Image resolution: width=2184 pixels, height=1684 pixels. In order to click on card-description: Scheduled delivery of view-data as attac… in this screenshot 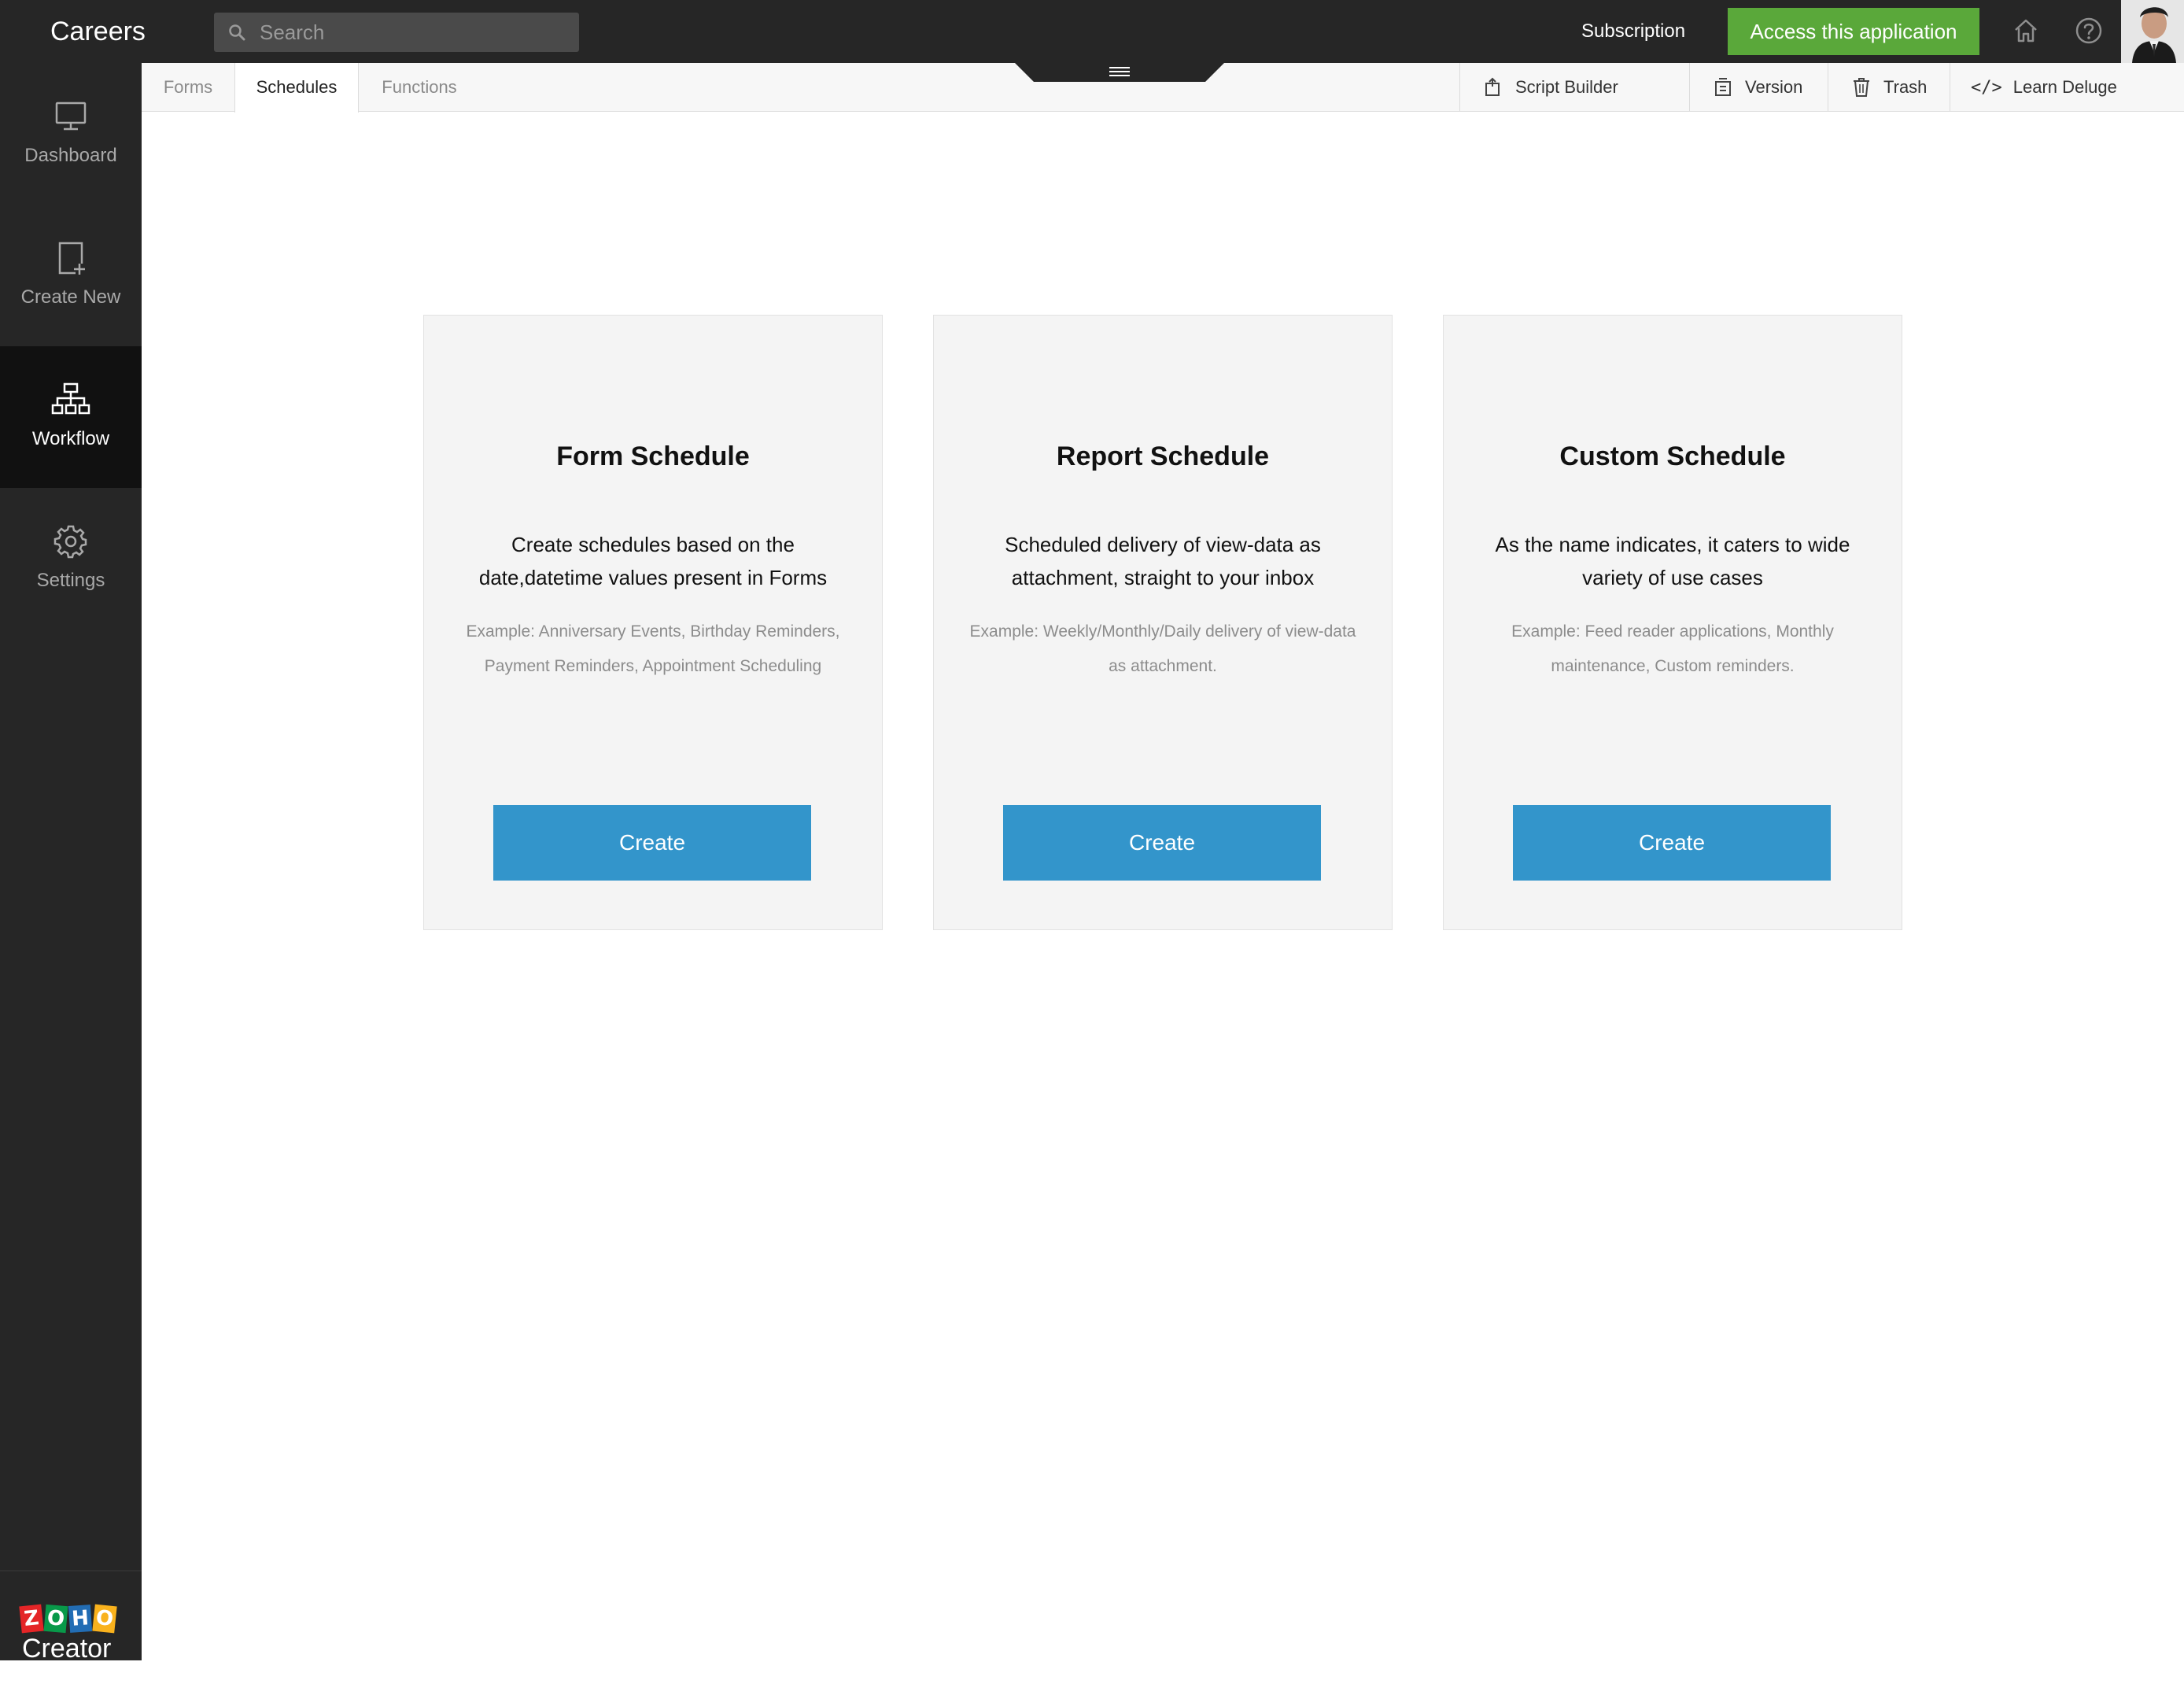, I will do `click(1163, 561)`.